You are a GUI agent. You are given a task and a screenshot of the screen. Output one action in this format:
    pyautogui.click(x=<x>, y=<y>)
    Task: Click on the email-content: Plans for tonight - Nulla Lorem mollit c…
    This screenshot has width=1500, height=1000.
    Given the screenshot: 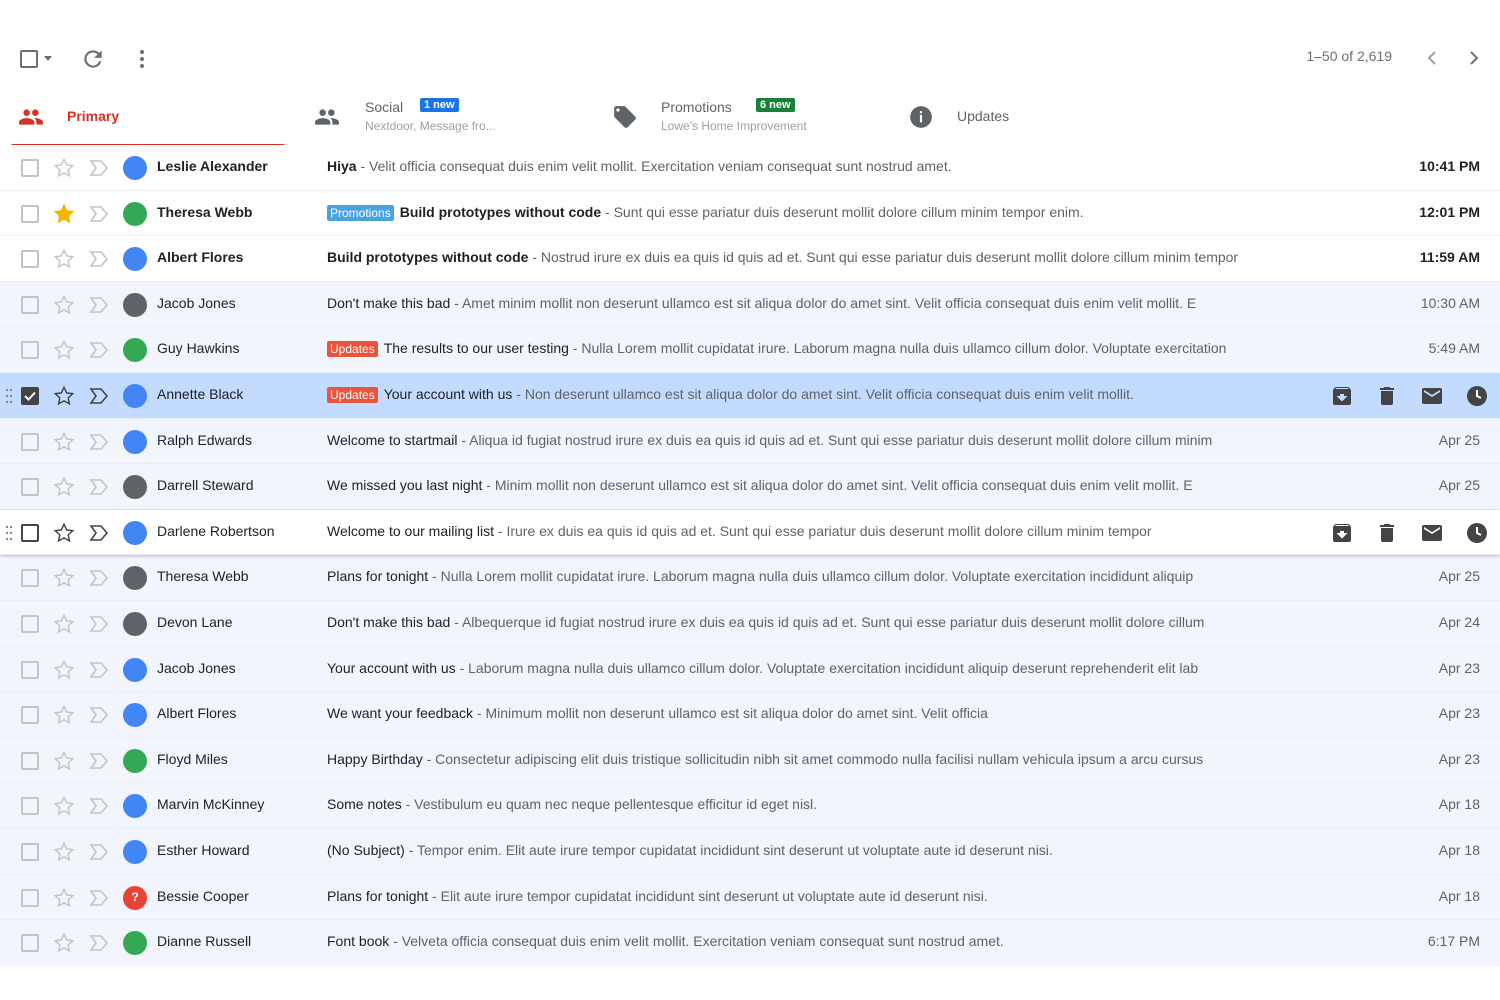 What is the action you would take?
    pyautogui.click(x=842, y=576)
    